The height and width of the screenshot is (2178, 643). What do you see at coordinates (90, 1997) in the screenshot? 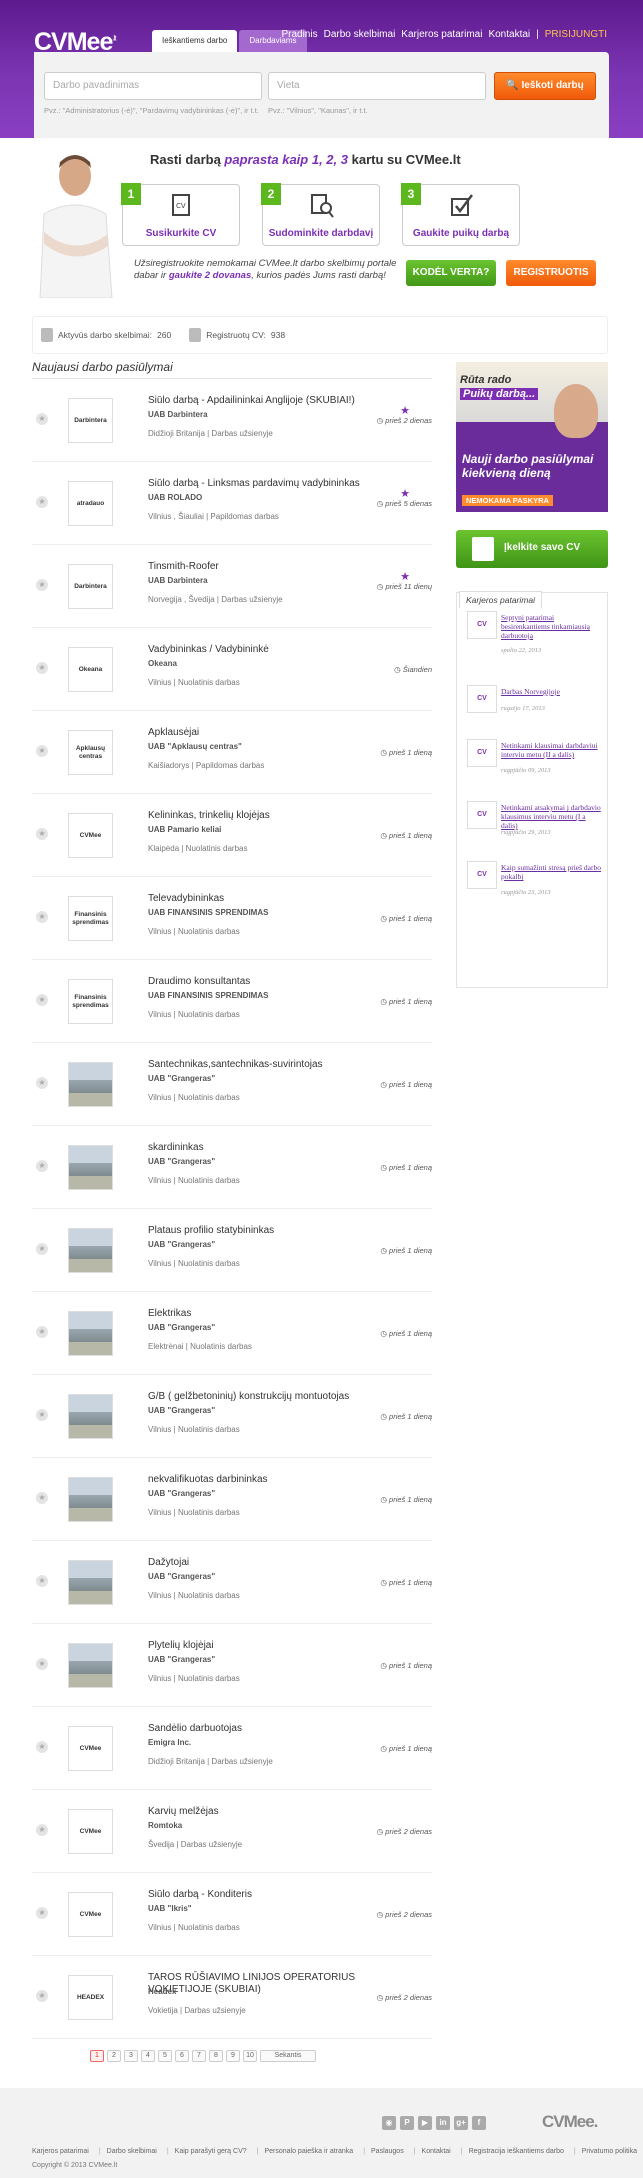
I see `company-logo: HEADEX` at bounding box center [90, 1997].